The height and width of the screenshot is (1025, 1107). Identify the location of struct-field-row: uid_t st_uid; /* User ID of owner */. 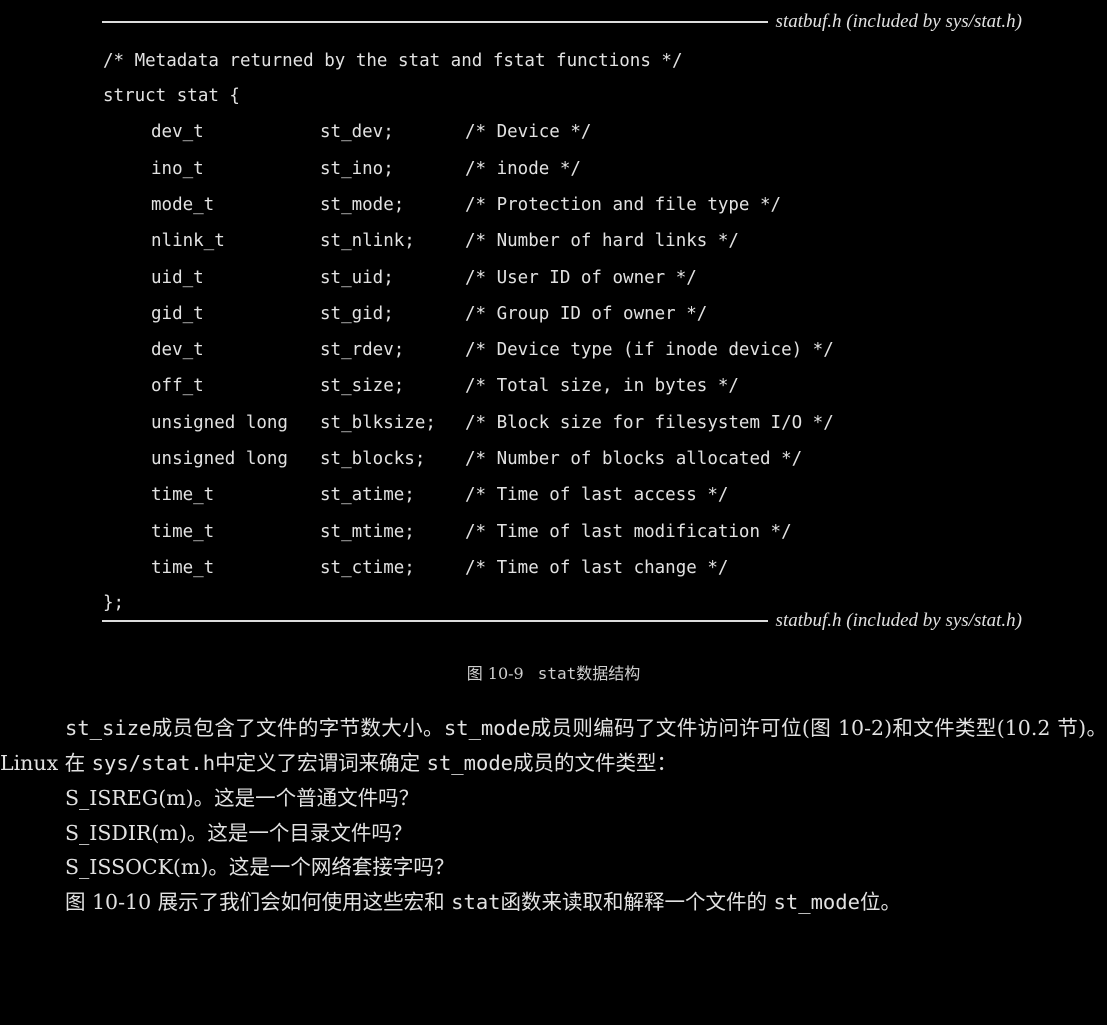
(583, 278).